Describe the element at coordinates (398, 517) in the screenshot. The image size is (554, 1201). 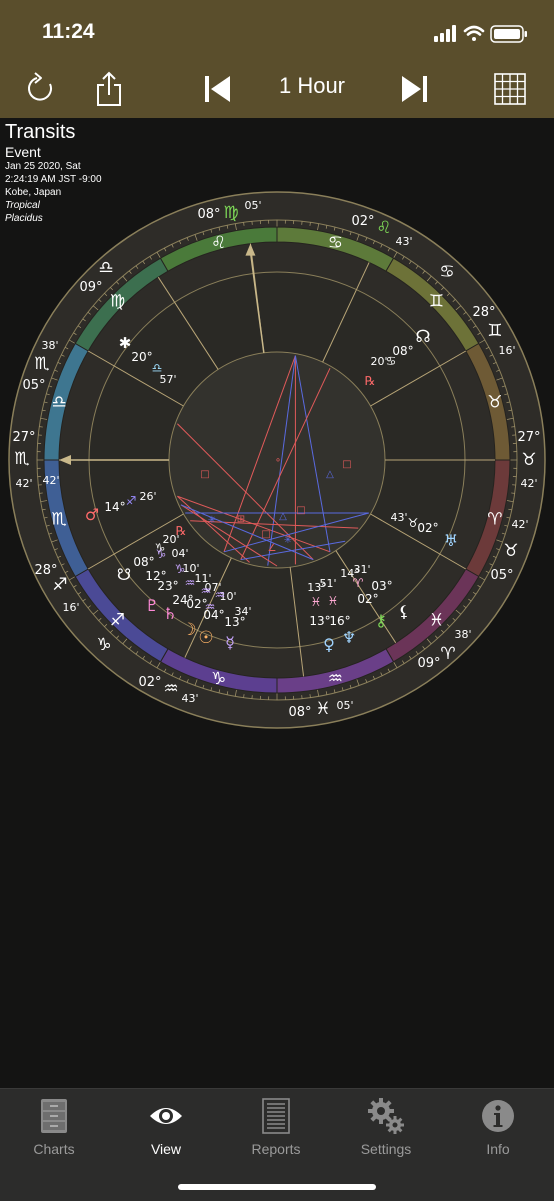
I see `planet-label: 43'` at that location.